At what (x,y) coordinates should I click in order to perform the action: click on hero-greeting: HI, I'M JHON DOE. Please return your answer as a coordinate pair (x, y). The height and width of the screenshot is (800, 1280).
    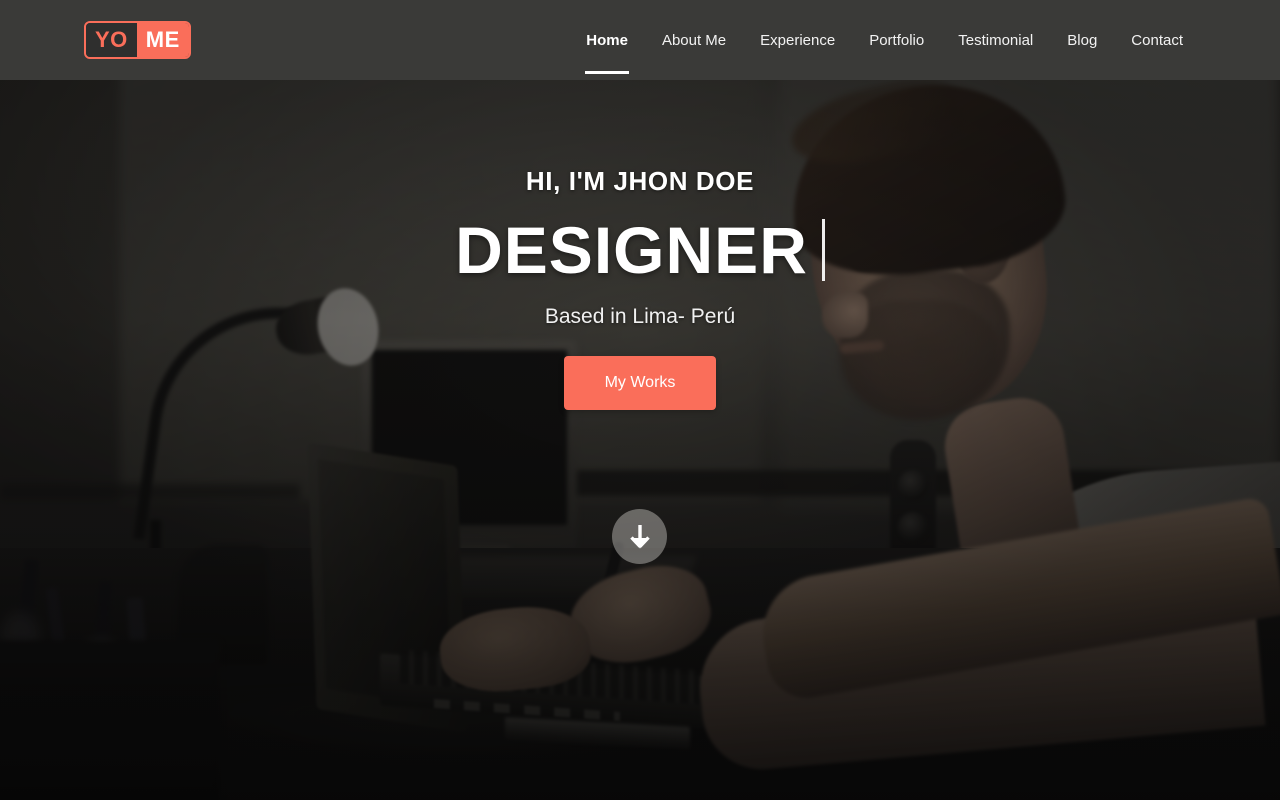
    Looking at the image, I should click on (640, 181).